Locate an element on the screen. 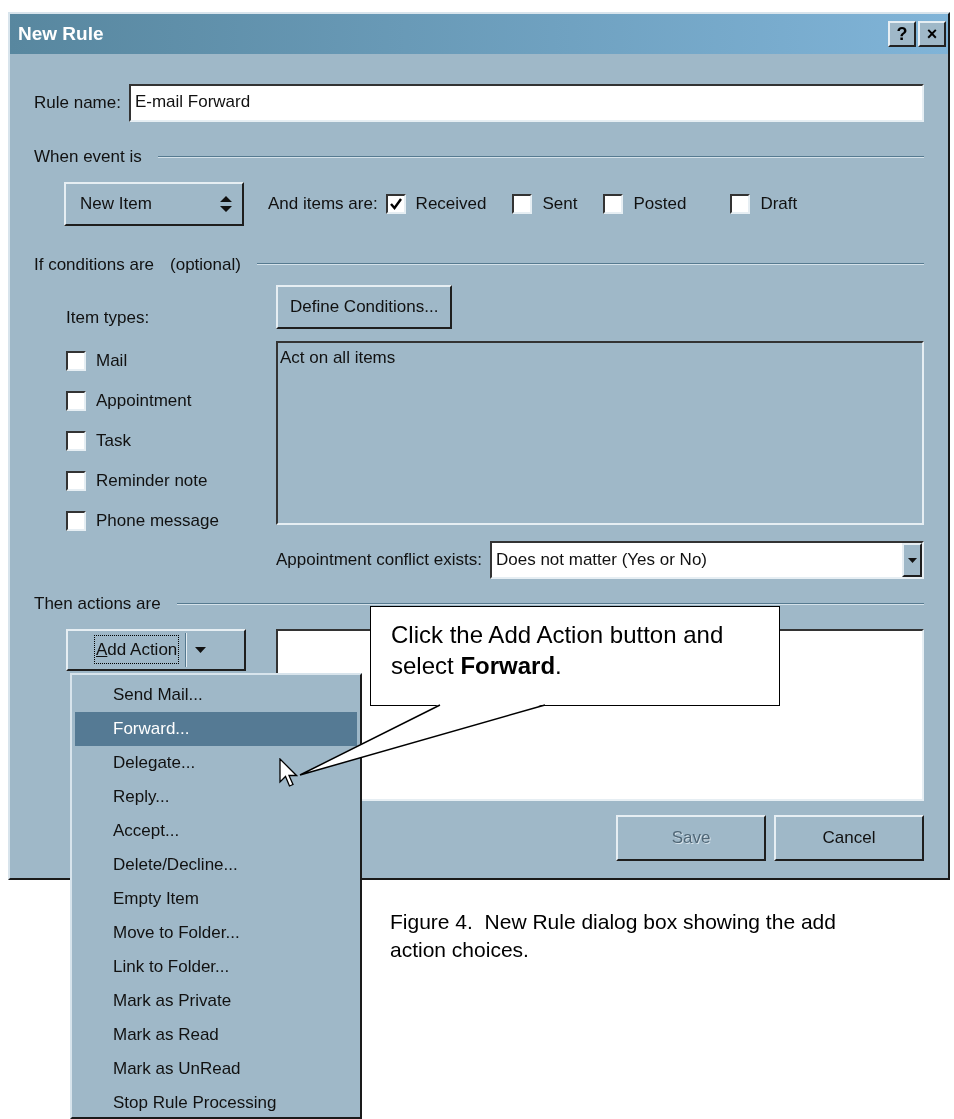 This screenshot has height=1119, width=954. field-label: Appointment conflict exists: is located at coordinates (379, 560).